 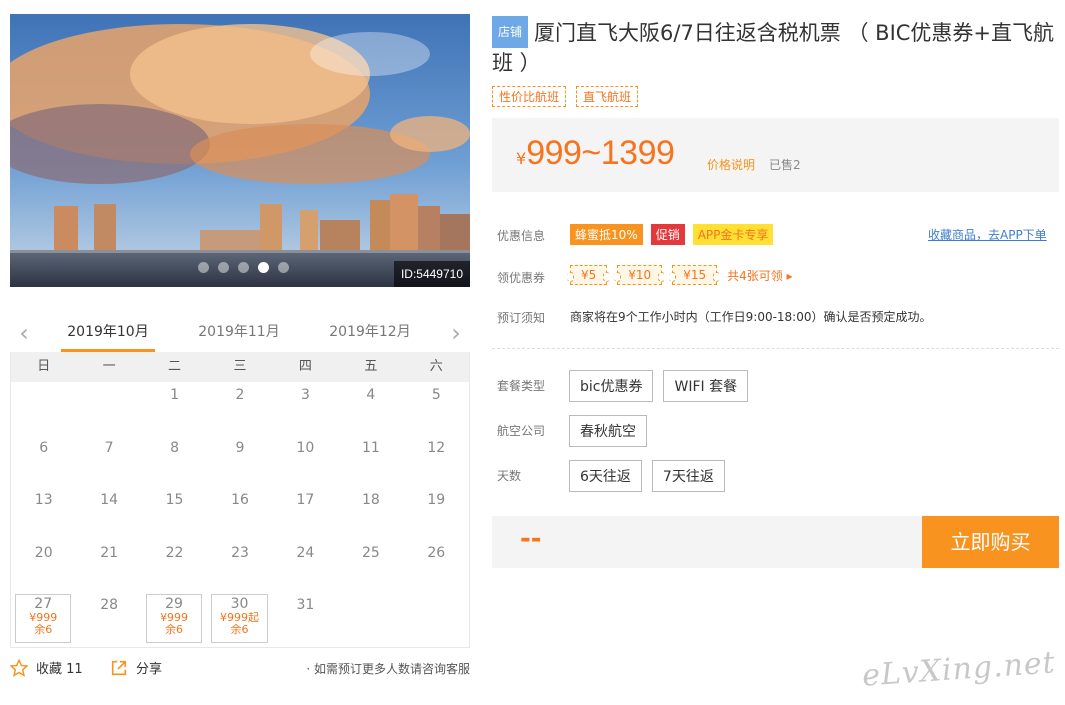 I want to click on calendar-day: 12, so click(x=436, y=461).